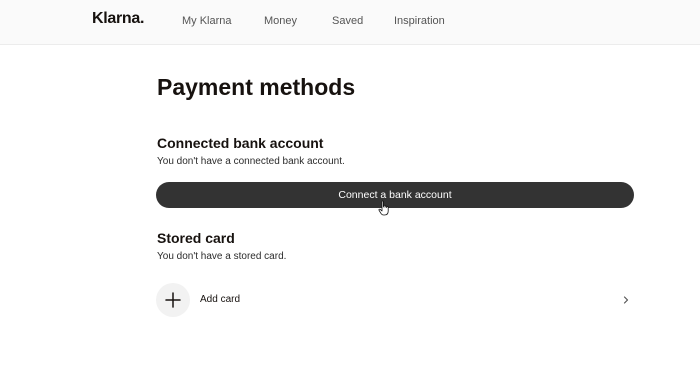 Image resolution: width=700 pixels, height=376 pixels. I want to click on chevron-right-icon, so click(626, 300).